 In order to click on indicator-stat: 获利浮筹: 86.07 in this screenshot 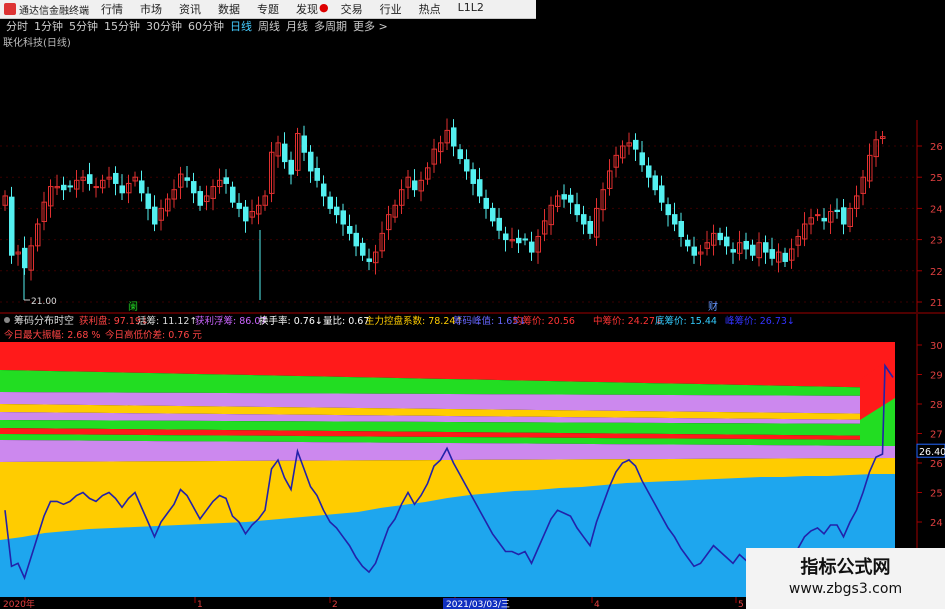, I will do `click(230, 321)`.